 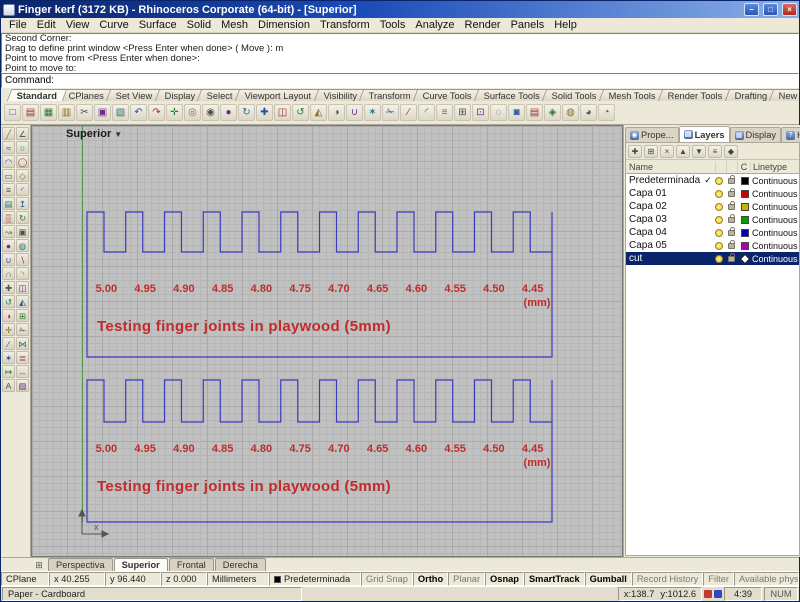 What do you see at coordinates (8, 287) in the screenshot?
I see `move-icon: ✚` at bounding box center [8, 287].